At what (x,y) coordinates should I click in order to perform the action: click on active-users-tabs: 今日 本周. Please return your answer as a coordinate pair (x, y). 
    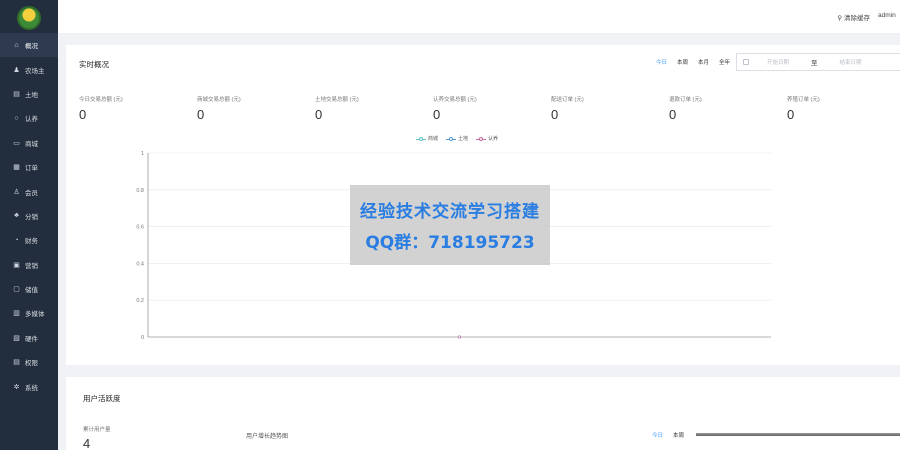
    Looking at the image, I should click on (668, 435).